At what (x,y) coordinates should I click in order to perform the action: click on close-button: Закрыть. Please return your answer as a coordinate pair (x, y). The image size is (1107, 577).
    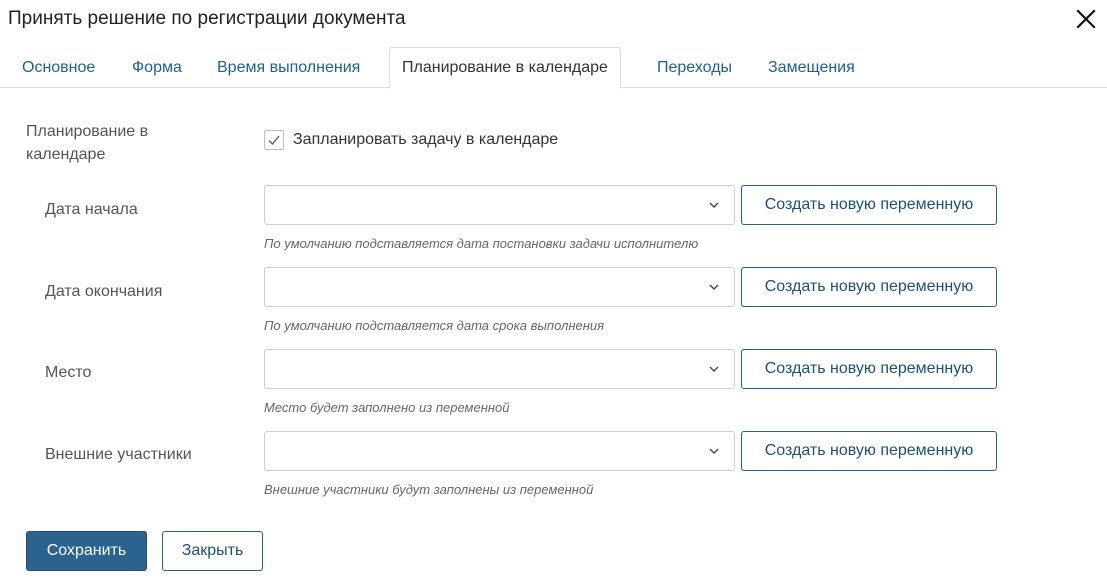
    Looking at the image, I should click on (212, 551).